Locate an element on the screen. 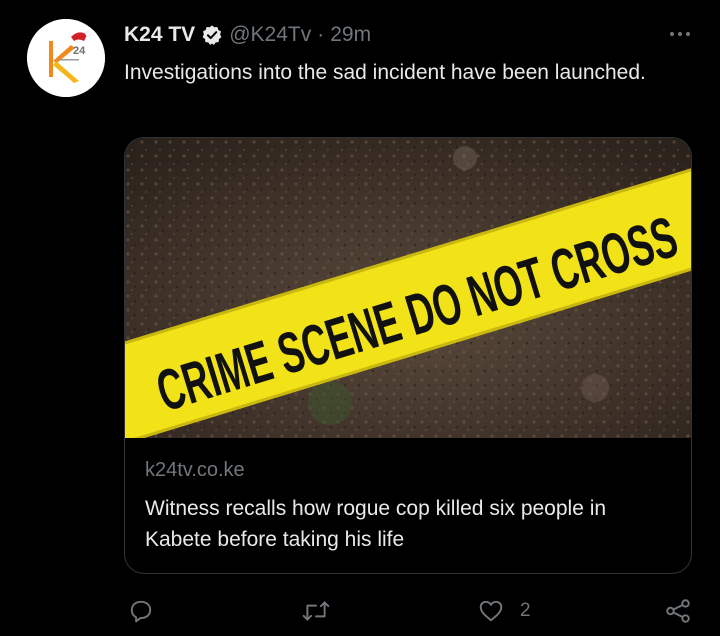 This screenshot has height=636, width=720. retweet-icon is located at coordinates (316, 611).